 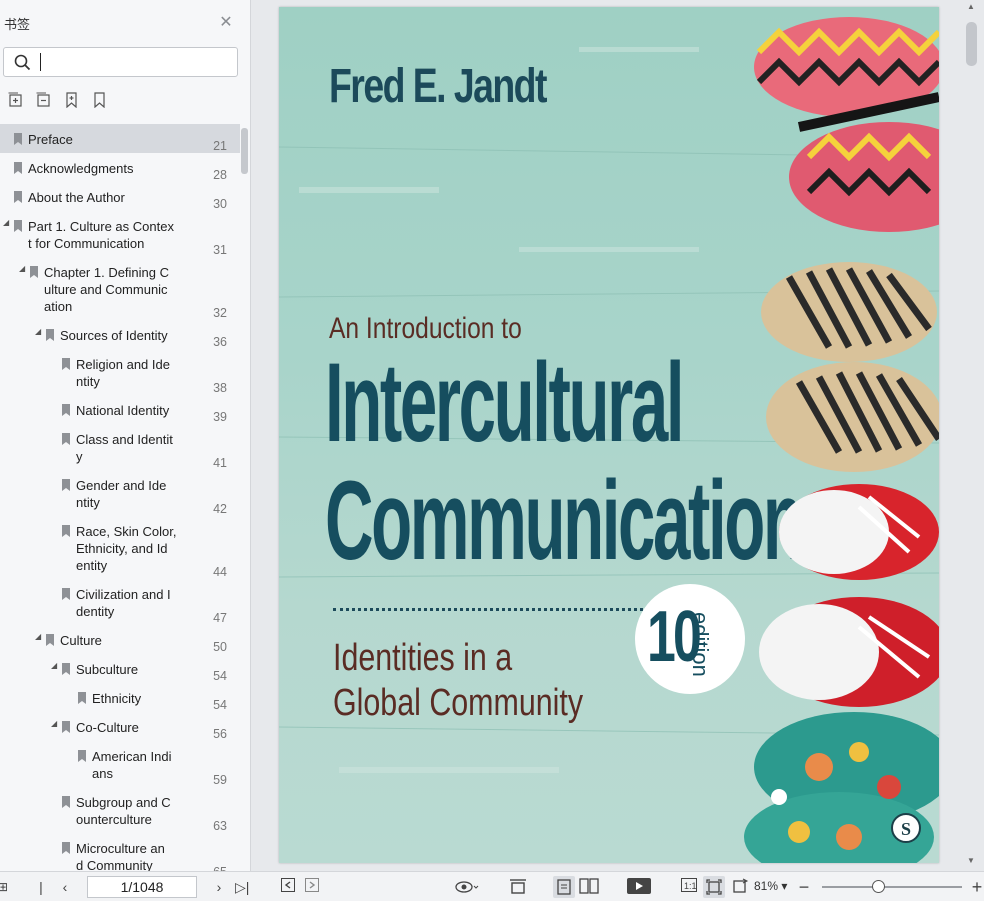 I want to click on partial-icon: ⊞, so click(x=4, y=887).